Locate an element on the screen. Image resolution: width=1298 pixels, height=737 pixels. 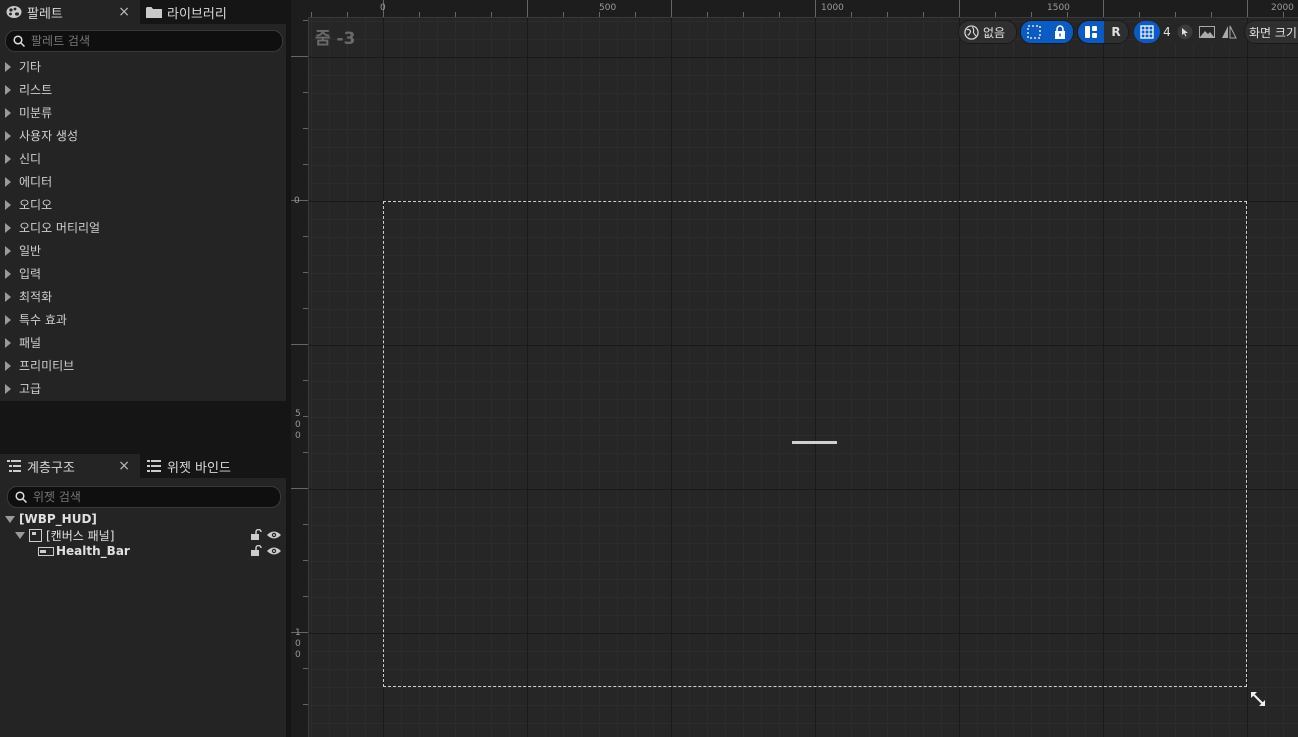
layout-toggle-icon is located at coordinates (1091, 32).